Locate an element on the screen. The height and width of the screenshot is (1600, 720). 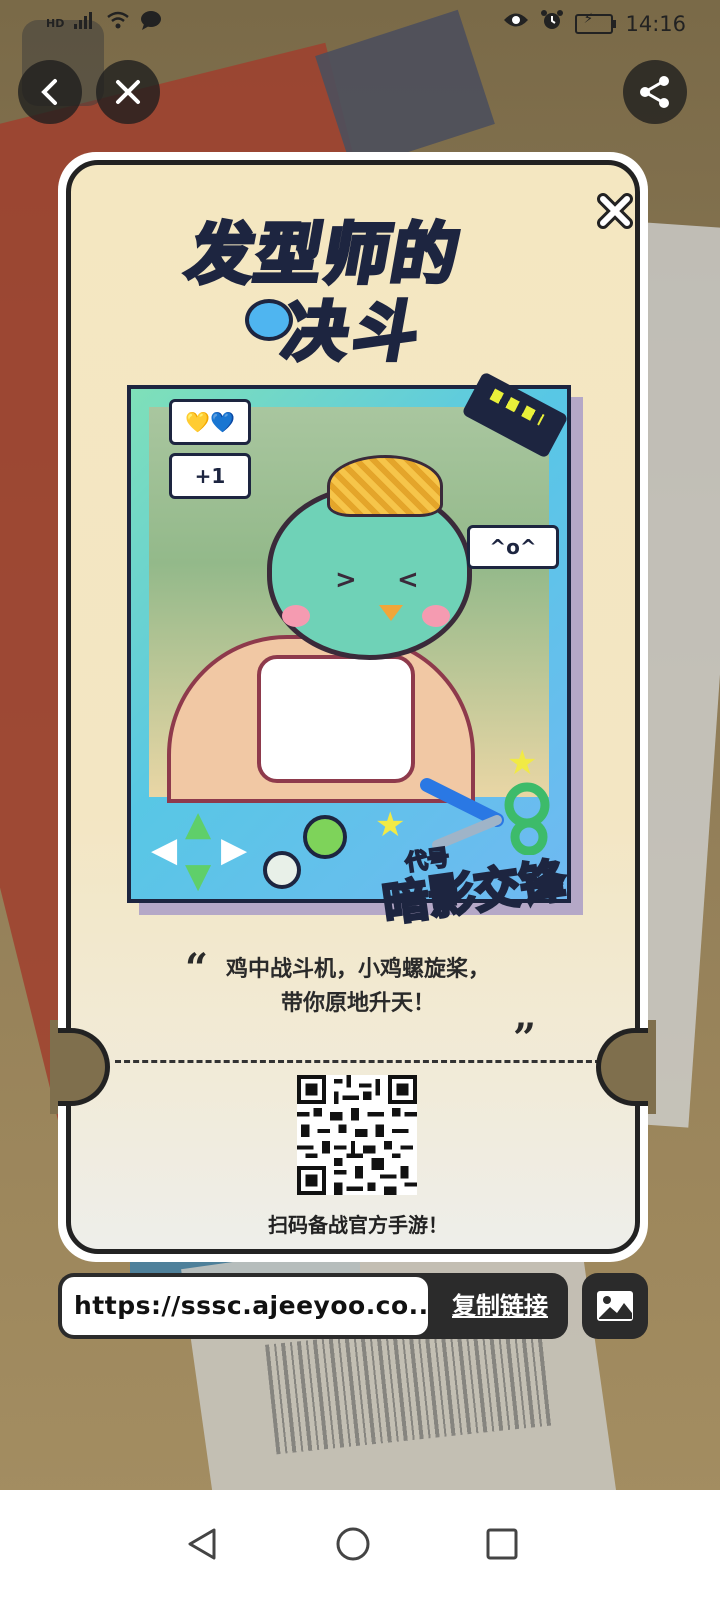
close-button is located at coordinates (128, 92).